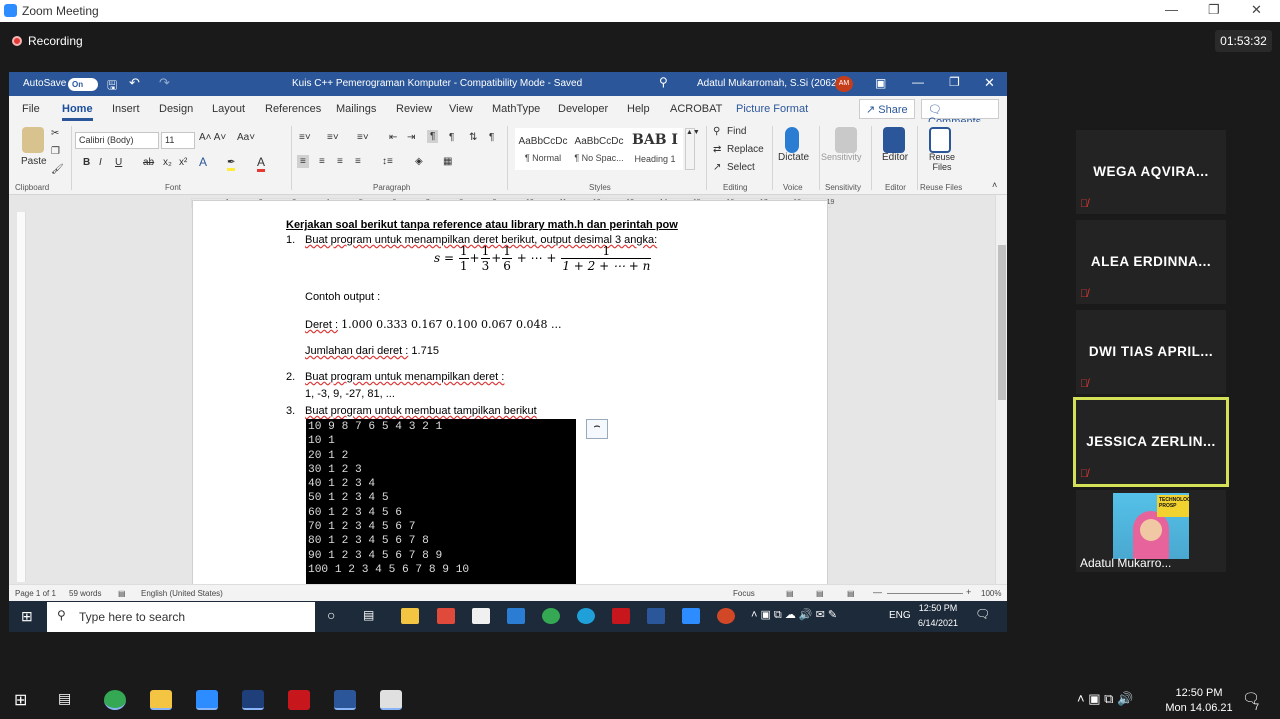  What do you see at coordinates (726, 616) in the screenshot?
I see `powerpoint-icon` at bounding box center [726, 616].